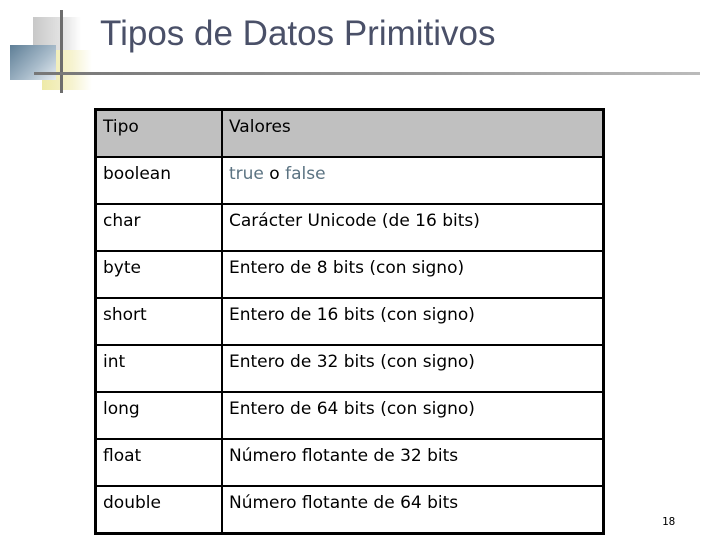 This screenshot has height=540, width=720. I want to click on type-cell: char, so click(158, 227).